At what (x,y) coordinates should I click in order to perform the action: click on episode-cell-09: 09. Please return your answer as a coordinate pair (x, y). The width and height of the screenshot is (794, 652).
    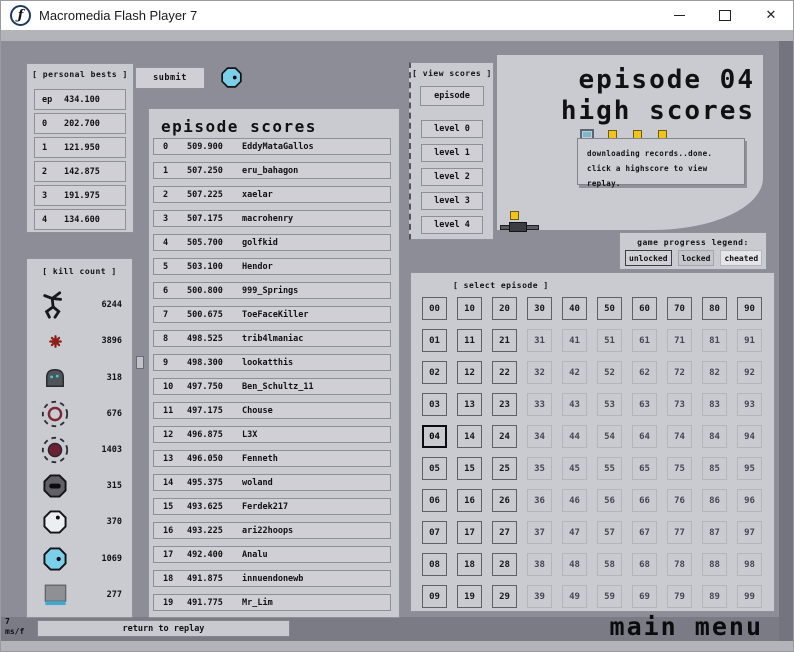
    Looking at the image, I should click on (434, 596).